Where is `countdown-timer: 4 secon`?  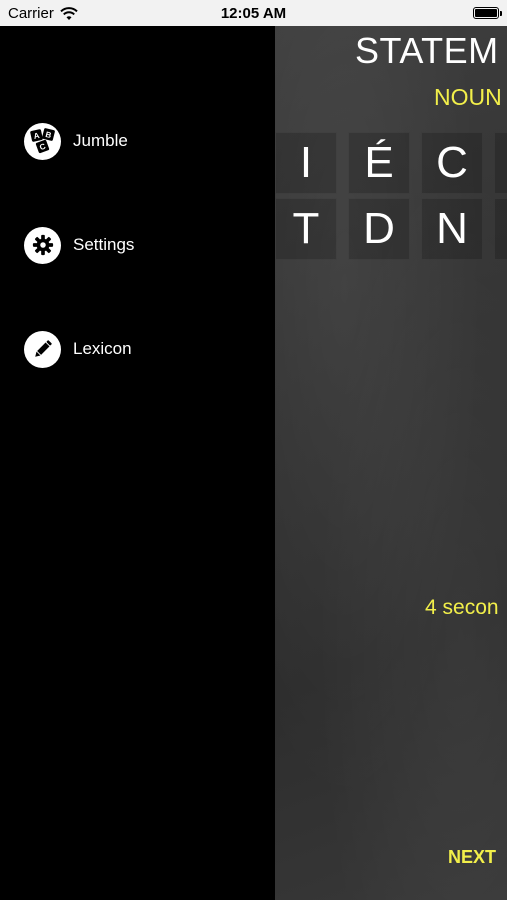 countdown-timer: 4 secon is located at coordinates (462, 607).